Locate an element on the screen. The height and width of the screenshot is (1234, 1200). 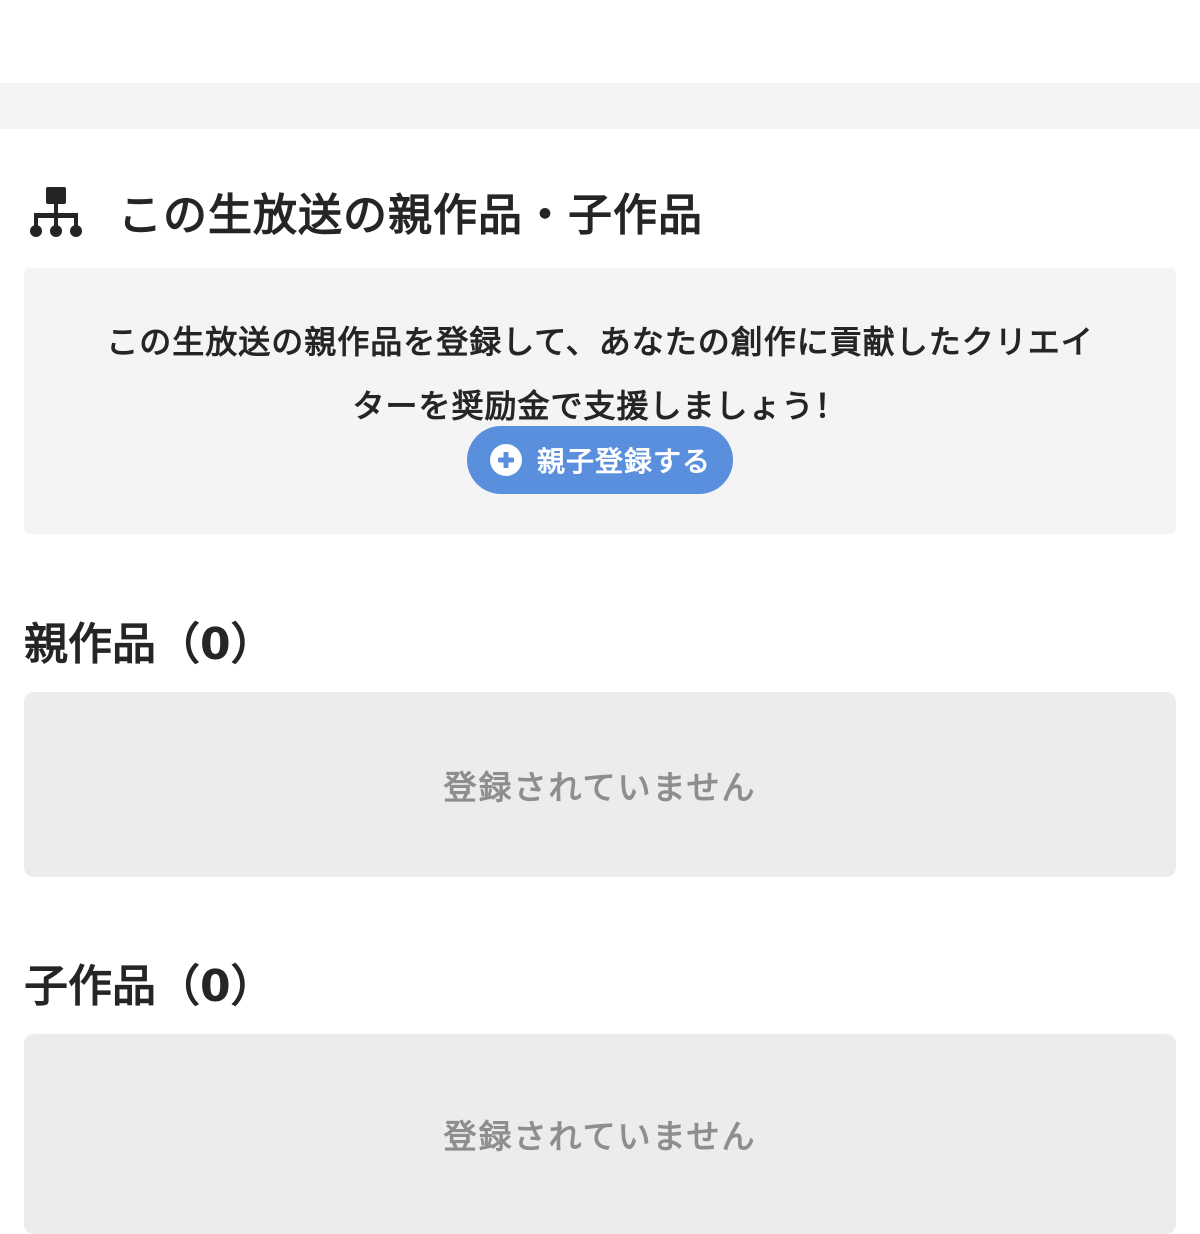
top-blank-area is located at coordinates (600, 41).